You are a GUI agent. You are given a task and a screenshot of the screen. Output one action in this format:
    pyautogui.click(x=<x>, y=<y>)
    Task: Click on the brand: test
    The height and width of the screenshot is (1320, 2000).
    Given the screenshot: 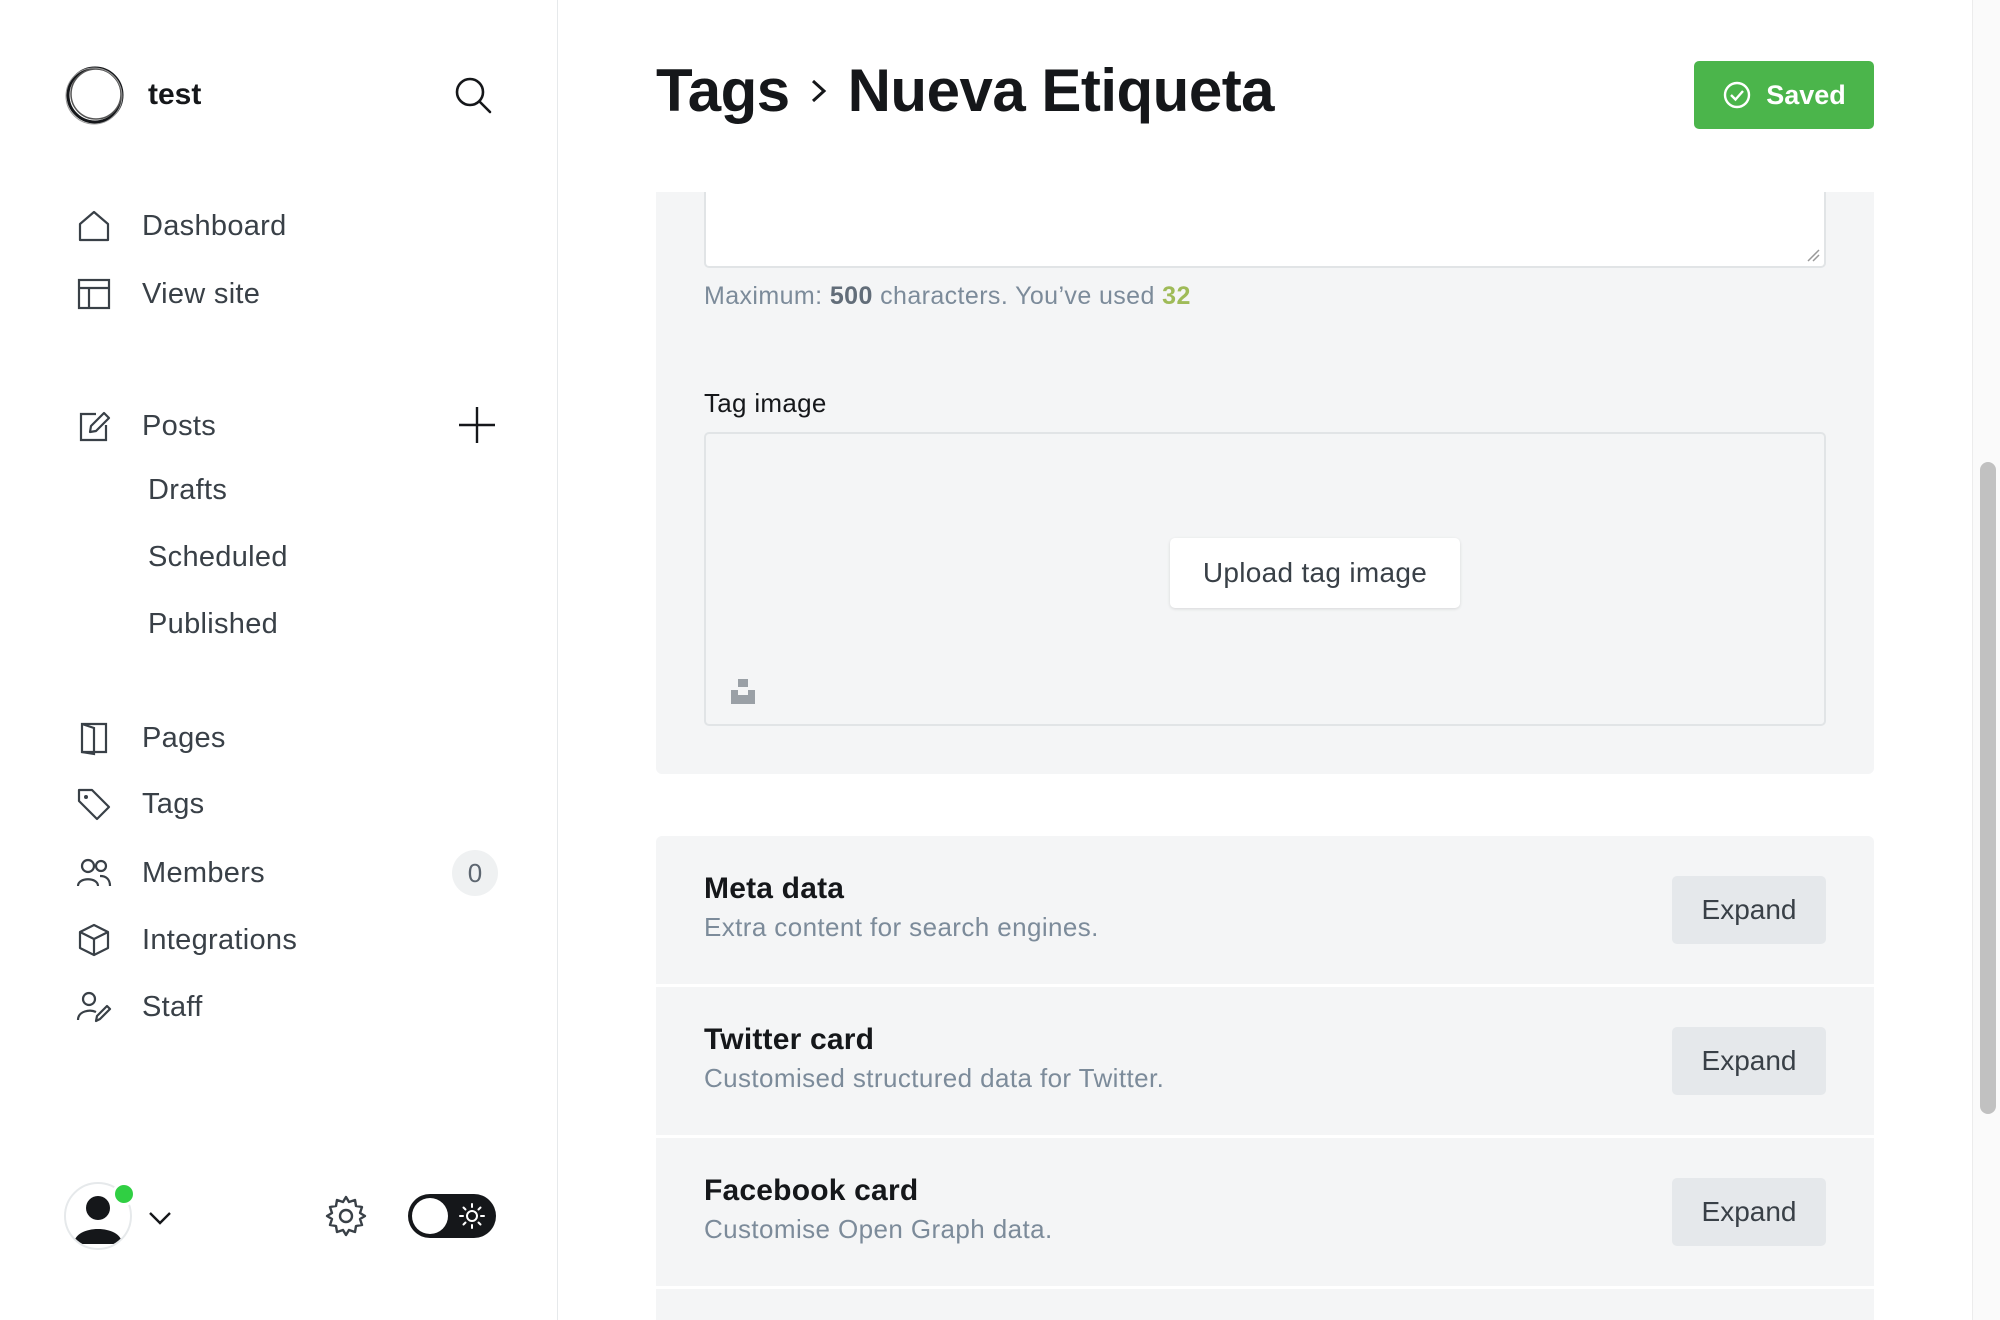 What is the action you would take?
    pyautogui.click(x=132, y=95)
    